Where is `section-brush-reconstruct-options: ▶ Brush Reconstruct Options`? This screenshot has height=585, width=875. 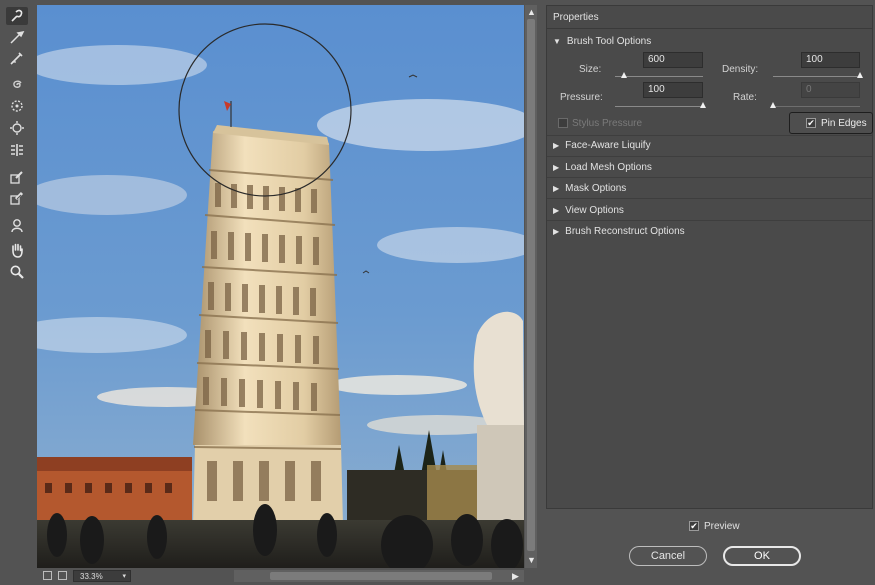
section-brush-reconstruct-options: ▶ Brush Reconstruct Options is located at coordinates (619, 231).